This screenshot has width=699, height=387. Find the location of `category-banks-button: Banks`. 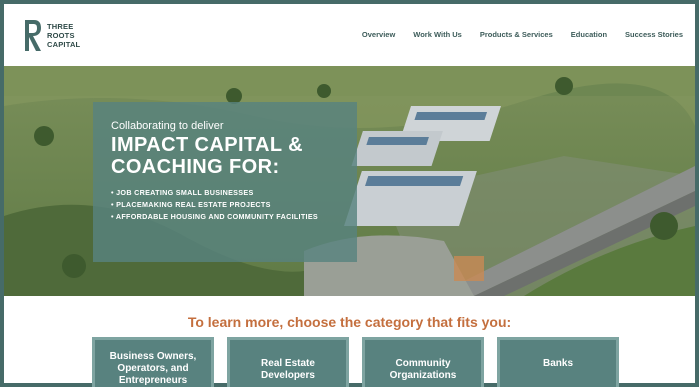

category-banks-button: Banks is located at coordinates (558, 362).